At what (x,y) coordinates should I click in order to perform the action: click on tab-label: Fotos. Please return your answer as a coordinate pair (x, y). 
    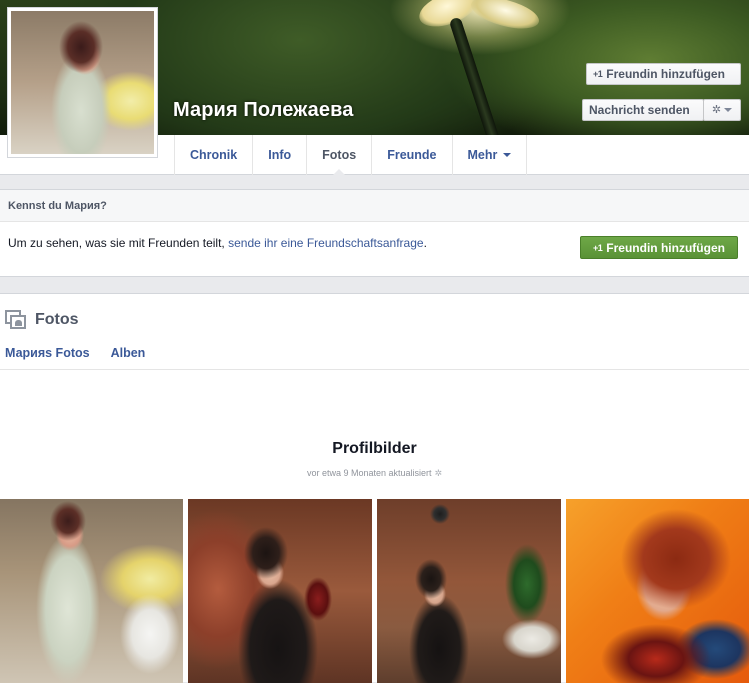
    Looking at the image, I should click on (339, 155).